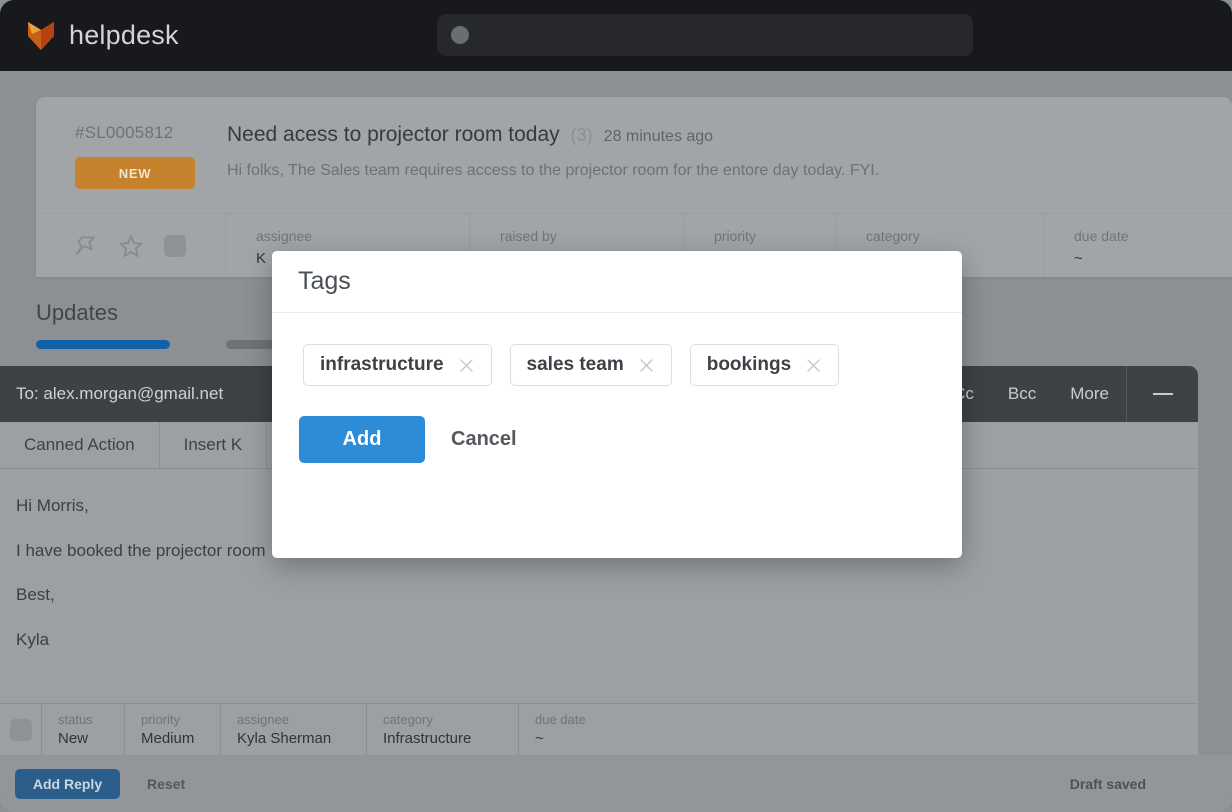  Describe the element at coordinates (80, 445) in the screenshot. I see `canned-action-button: Canned Action` at that location.